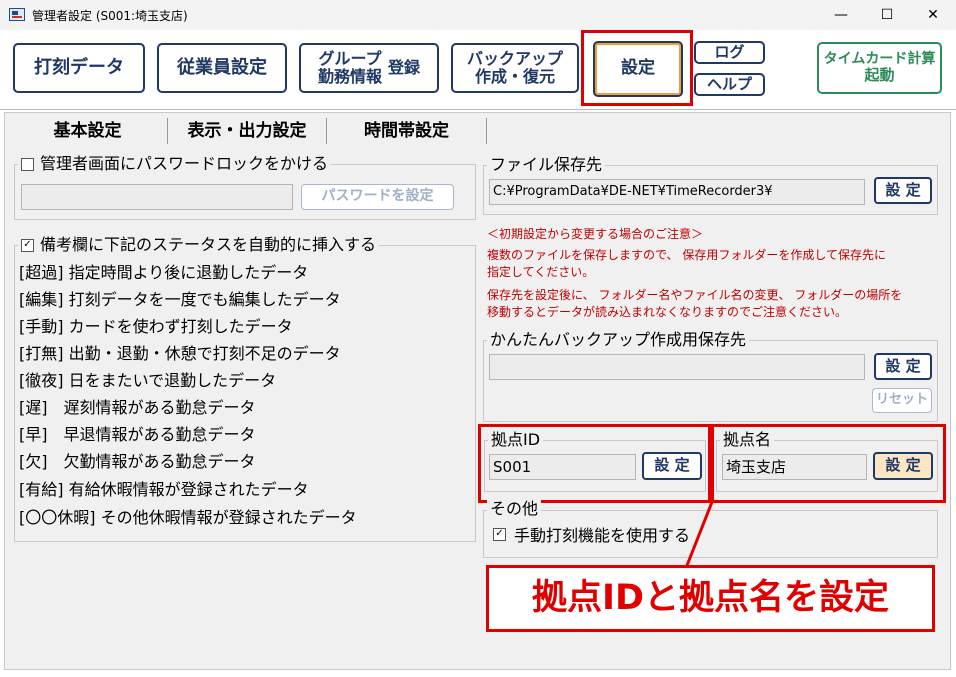  Describe the element at coordinates (17, 14) in the screenshot. I see `app-icon` at that location.